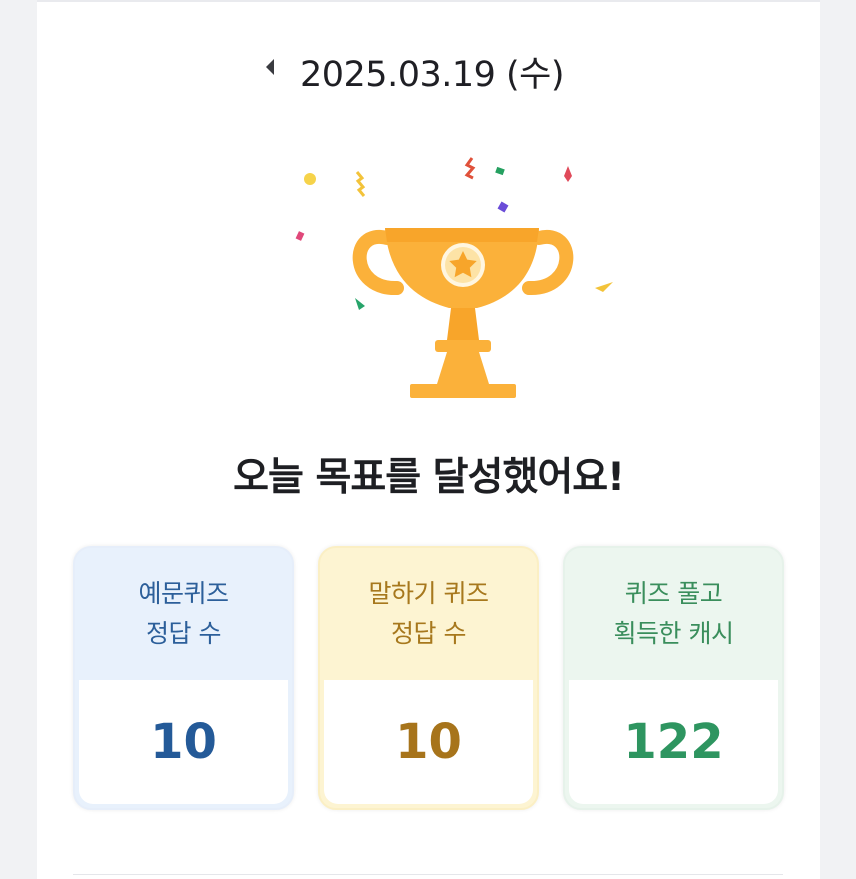 The width and height of the screenshot is (856, 879). I want to click on caret-left-icon, so click(270, 67).